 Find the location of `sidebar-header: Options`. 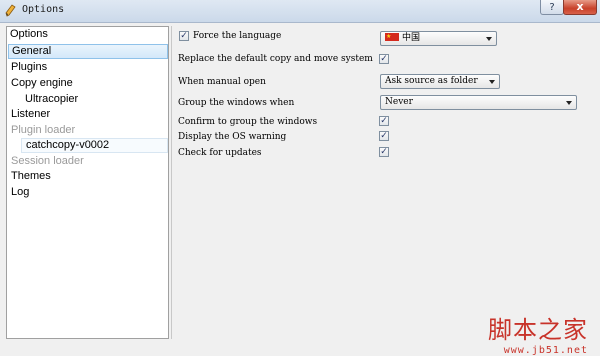

sidebar-header: Options is located at coordinates (29, 34).